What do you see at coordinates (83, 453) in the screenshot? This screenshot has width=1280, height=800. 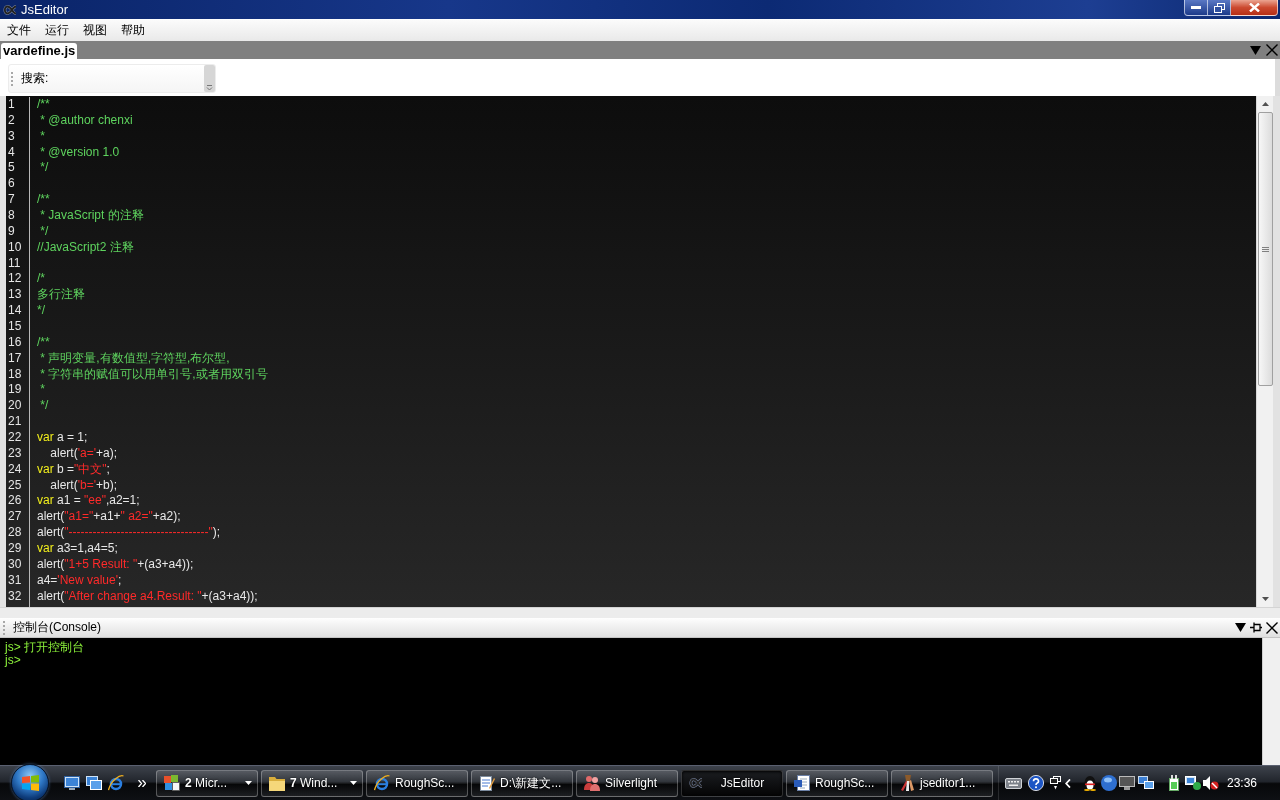 I see `code-line: alert('a='+a);` at bounding box center [83, 453].